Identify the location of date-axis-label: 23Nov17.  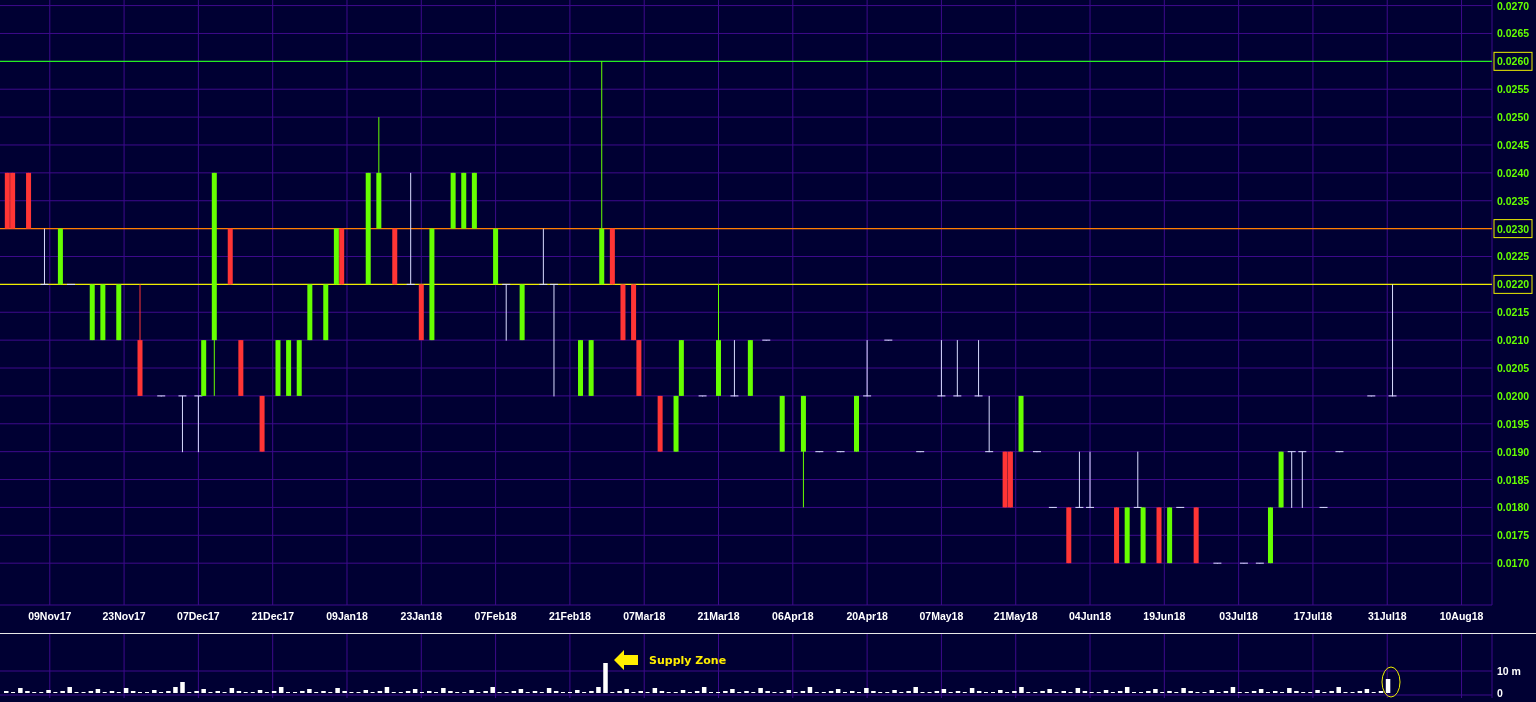
(124, 616).